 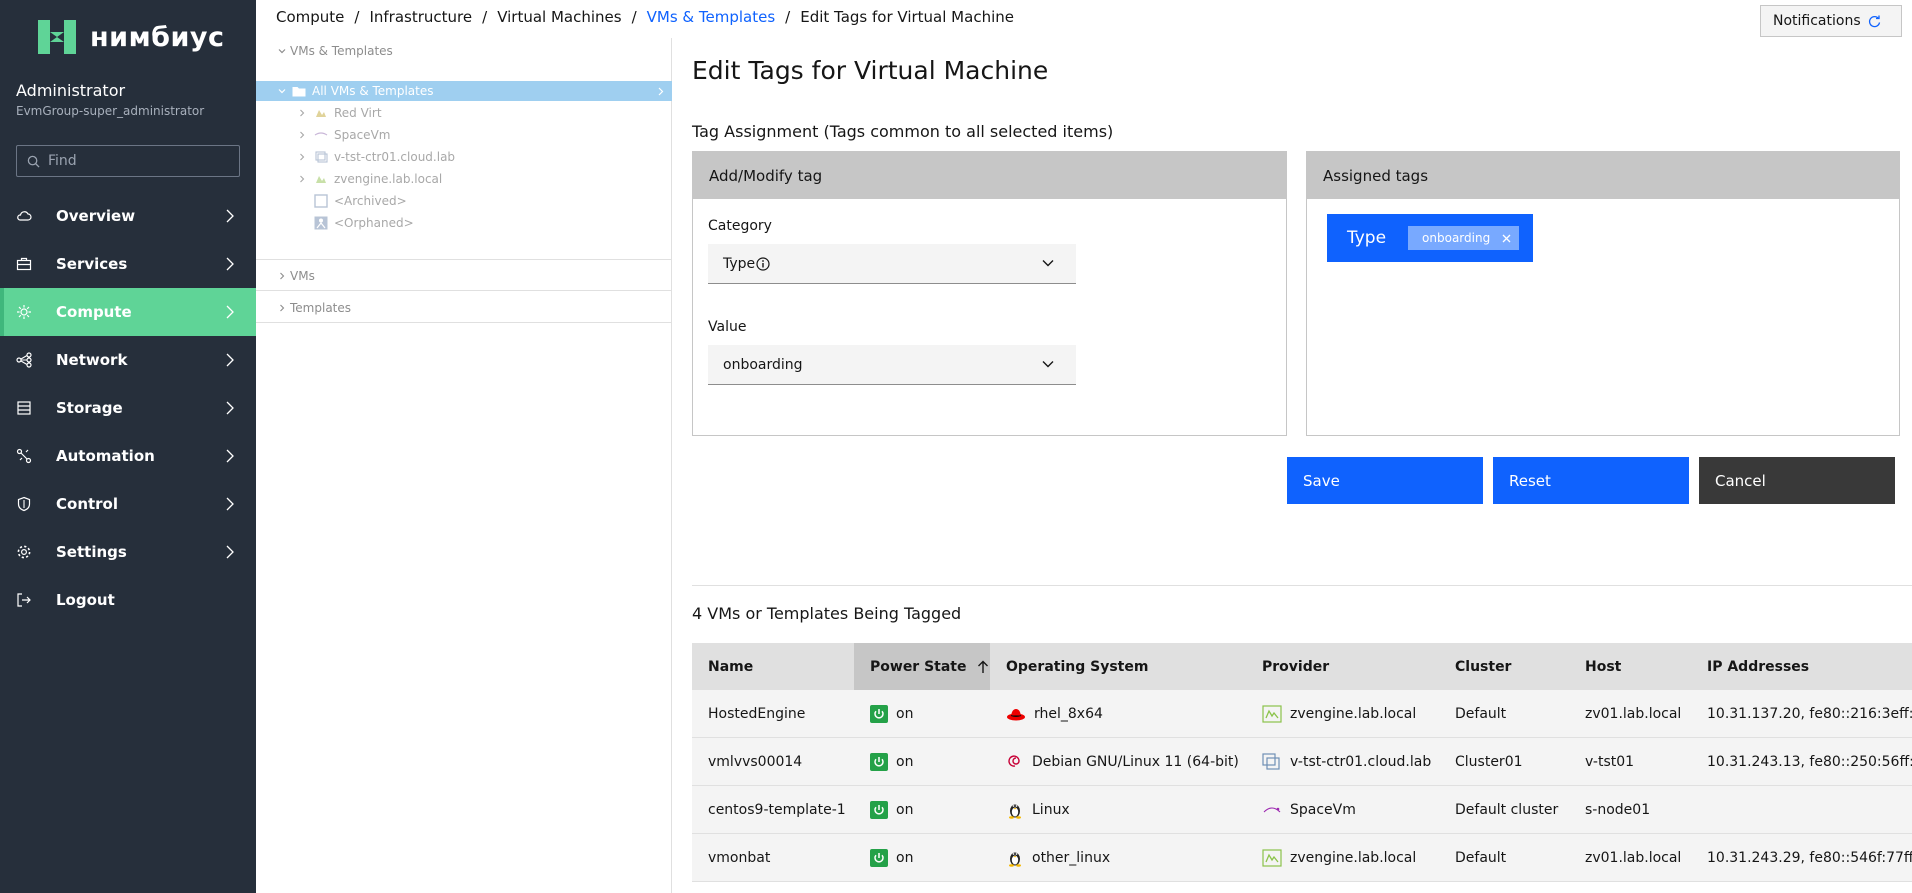 I want to click on spacevm-provider-icon, so click(x=1272, y=809).